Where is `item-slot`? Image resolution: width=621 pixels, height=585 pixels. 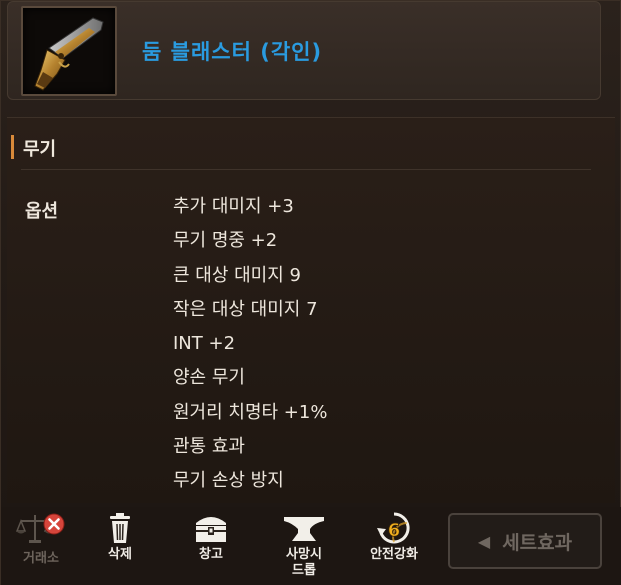
item-slot is located at coordinates (69, 51).